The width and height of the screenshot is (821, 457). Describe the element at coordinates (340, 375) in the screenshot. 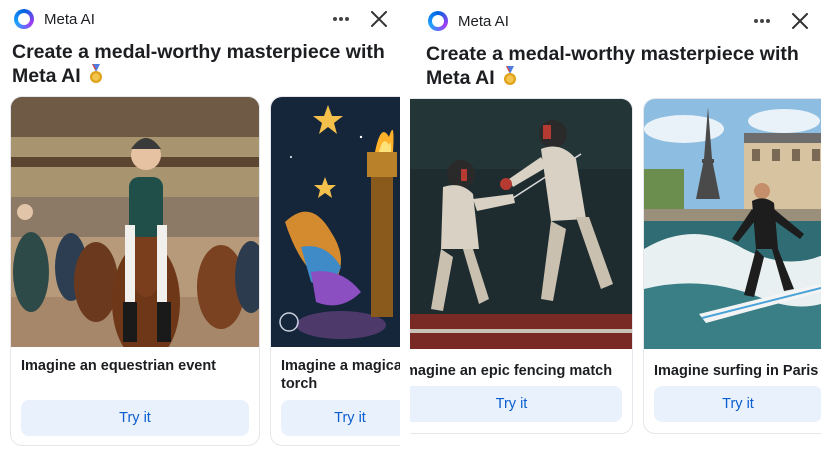

I see `card-caption: Imagine a magical torch` at that location.